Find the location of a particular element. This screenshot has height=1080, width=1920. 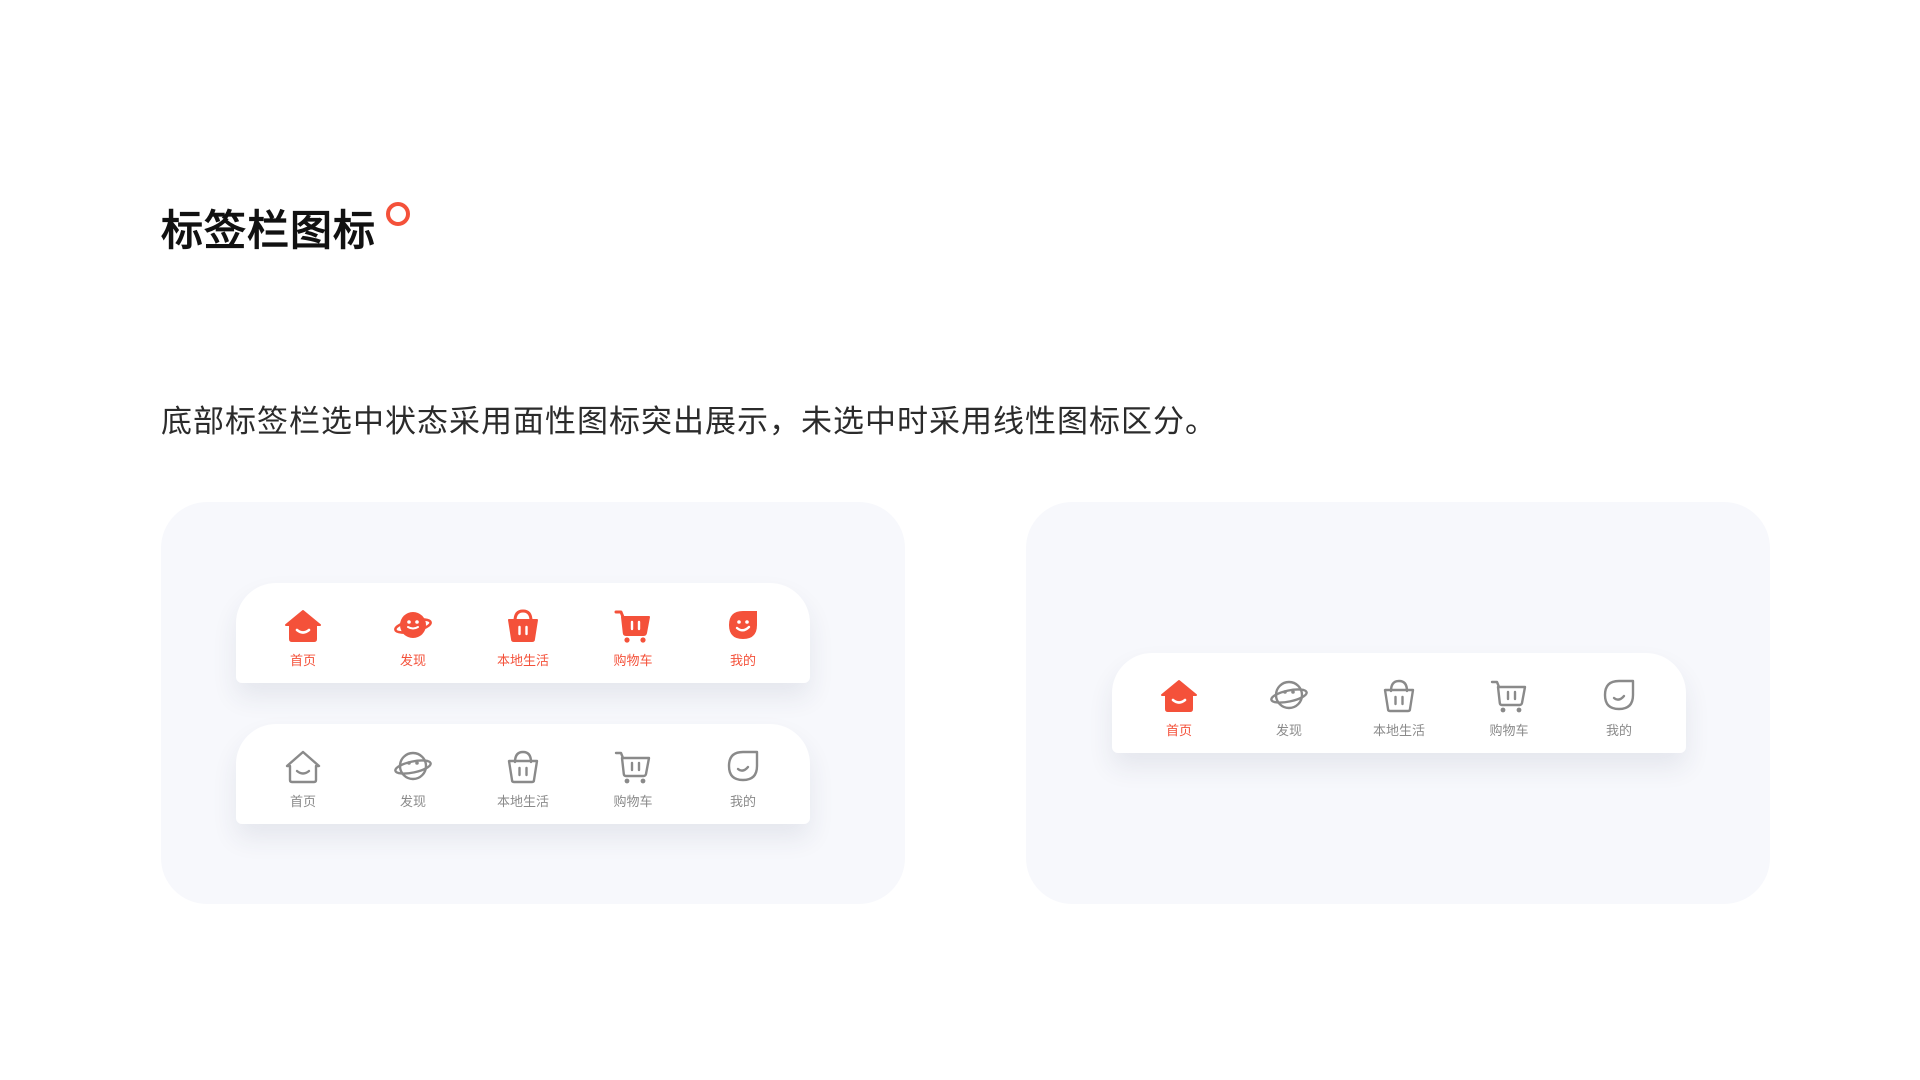

comparison-panel: 首页 发现 本地生活 购物车 我的 首页 发现 本地生活 购物车 我的 is located at coordinates (533, 703).